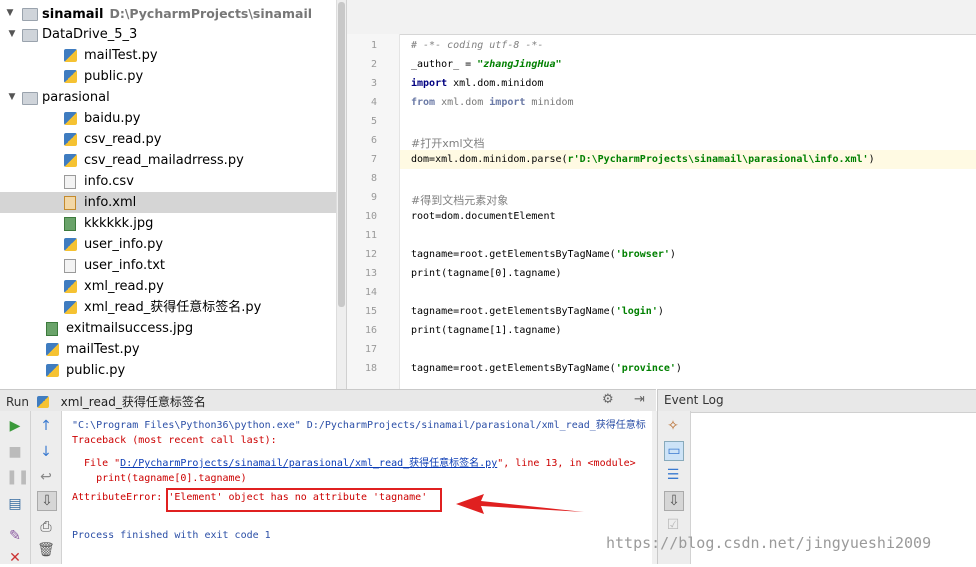  I want to click on tree-item-label: DataDrive_5_3, so click(90, 34).